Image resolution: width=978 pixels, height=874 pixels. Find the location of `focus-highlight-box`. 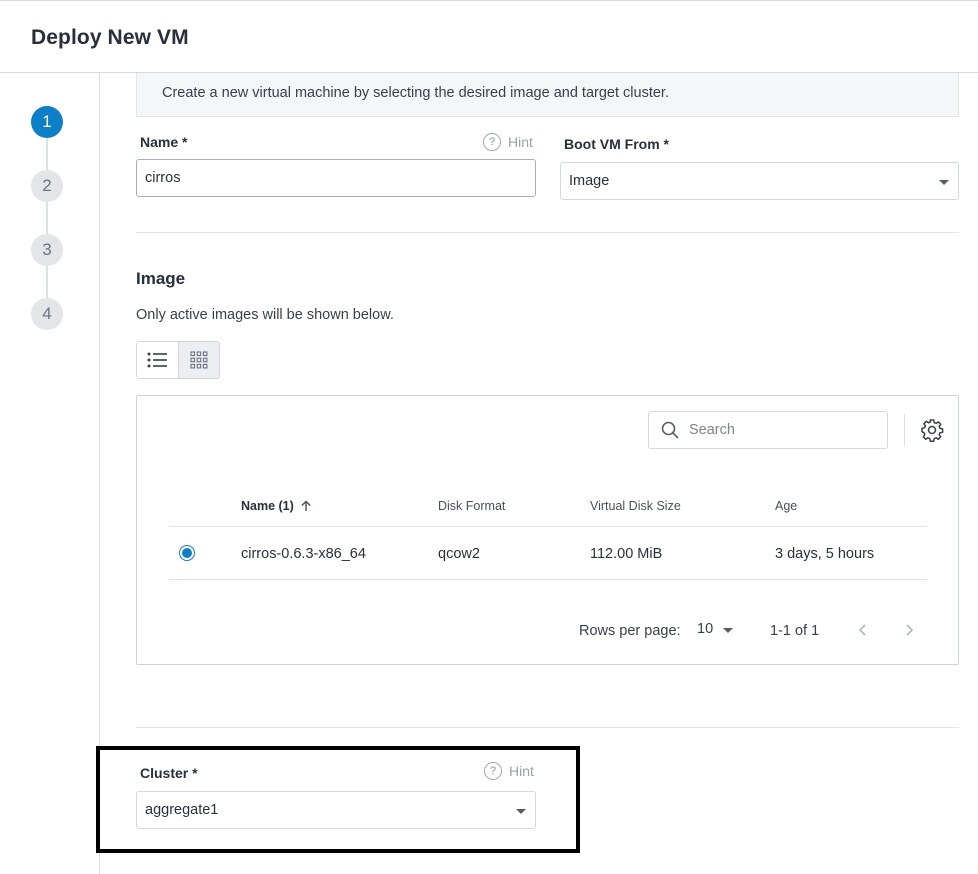

focus-highlight-box is located at coordinates (338, 799).